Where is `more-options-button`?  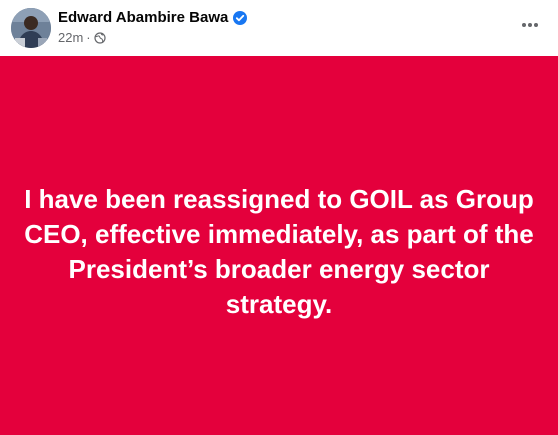
more-options-button is located at coordinates (530, 24).